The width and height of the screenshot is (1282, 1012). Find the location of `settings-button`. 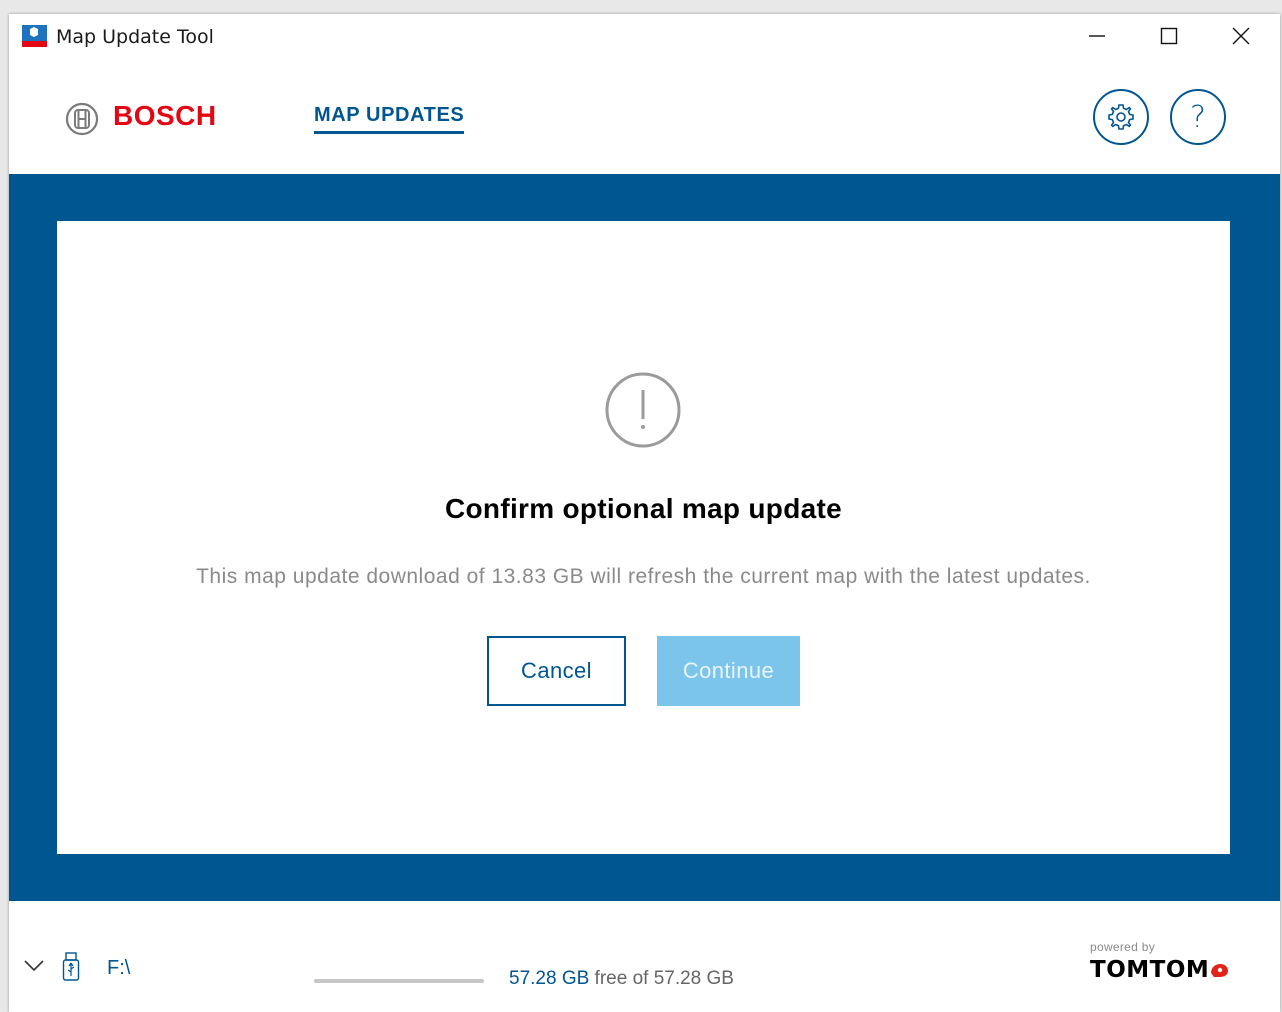

settings-button is located at coordinates (1121, 117).